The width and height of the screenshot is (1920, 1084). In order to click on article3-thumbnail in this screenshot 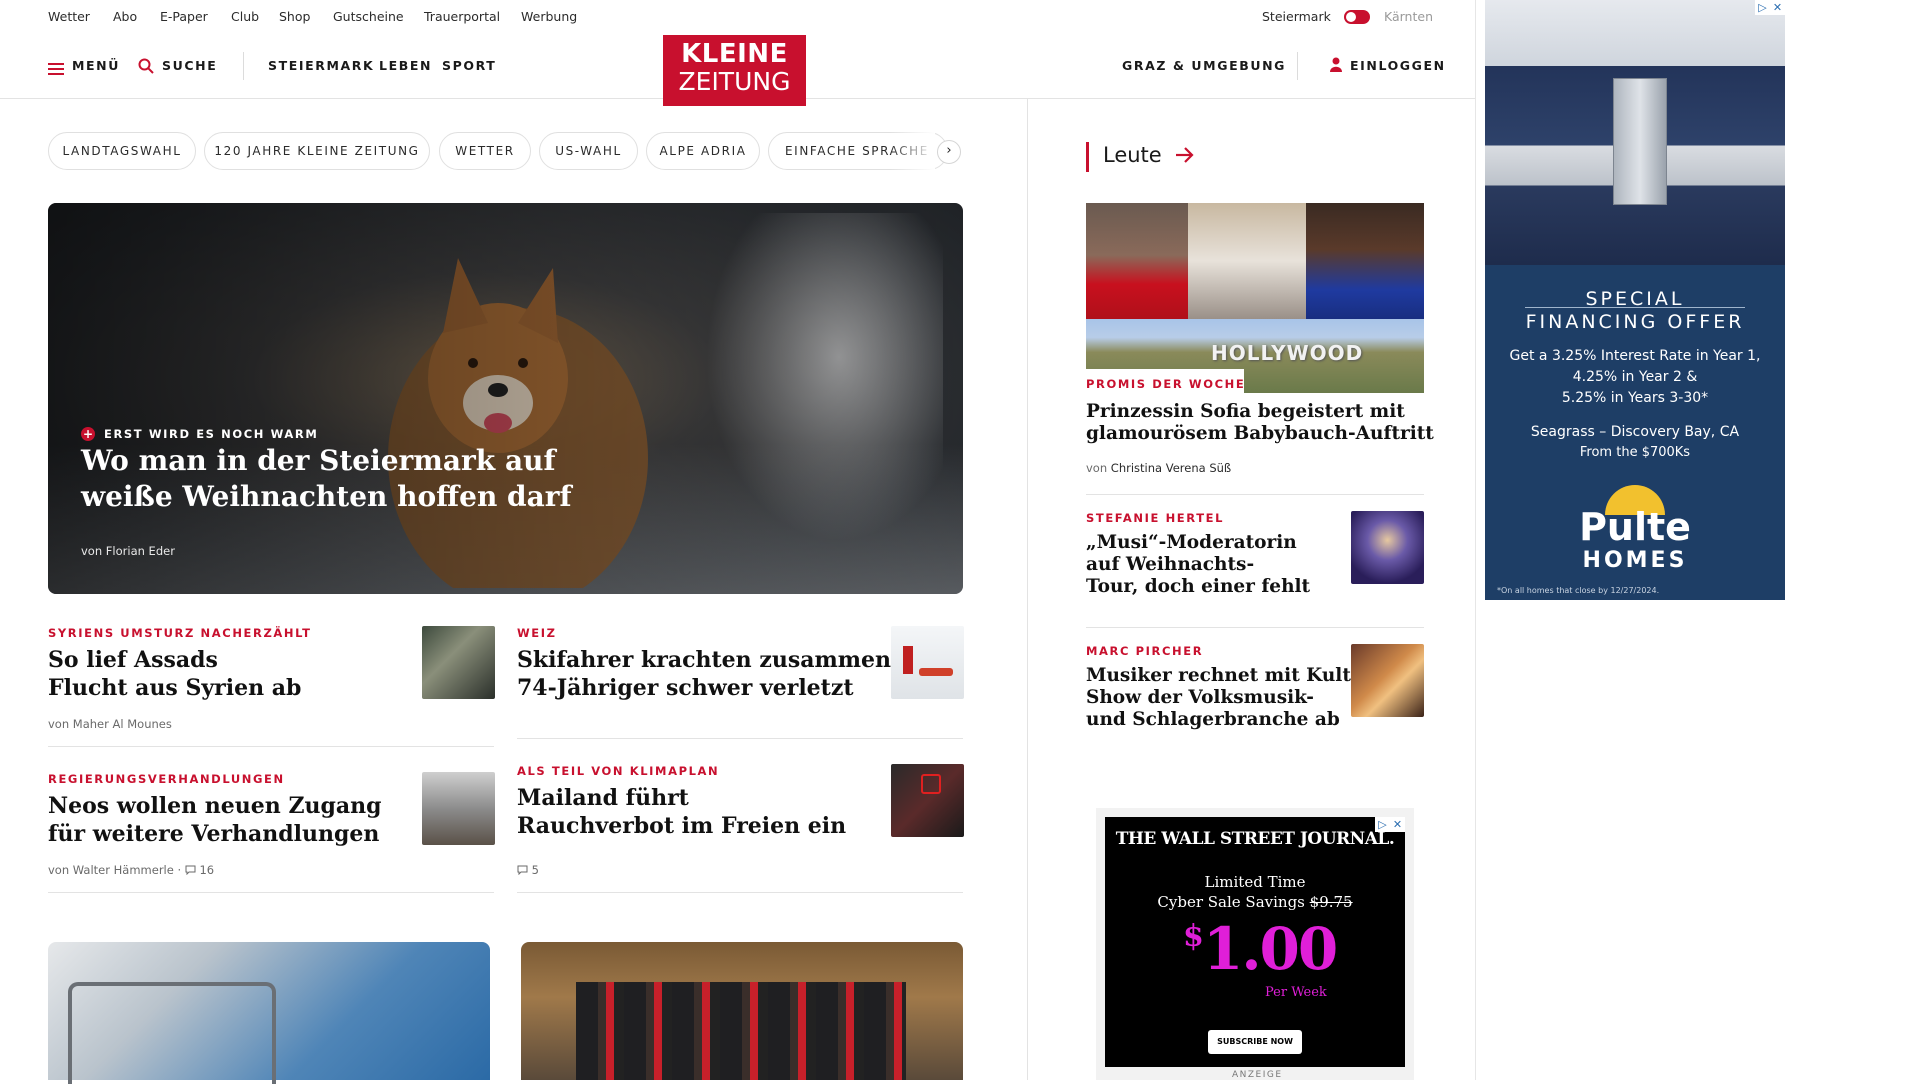, I will do `click(458, 808)`.